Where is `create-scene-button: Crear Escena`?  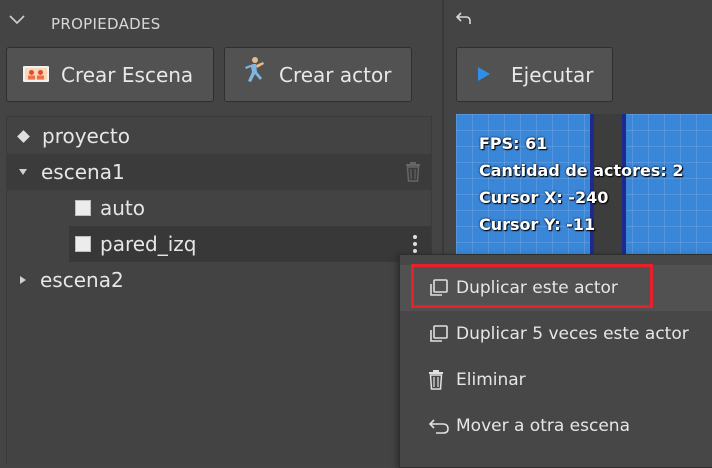
create-scene-button: Crear Escena is located at coordinates (110, 74).